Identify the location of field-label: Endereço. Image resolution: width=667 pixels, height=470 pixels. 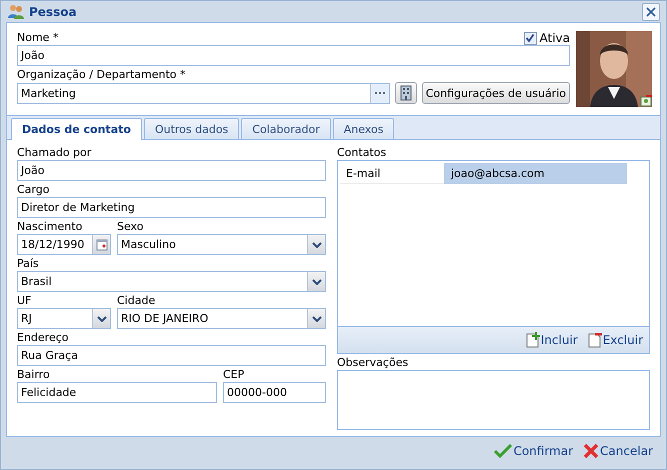
(43, 337).